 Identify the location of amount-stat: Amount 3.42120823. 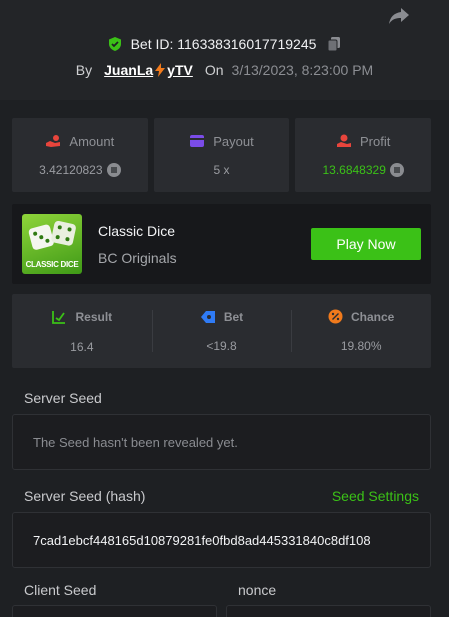
(80, 155).